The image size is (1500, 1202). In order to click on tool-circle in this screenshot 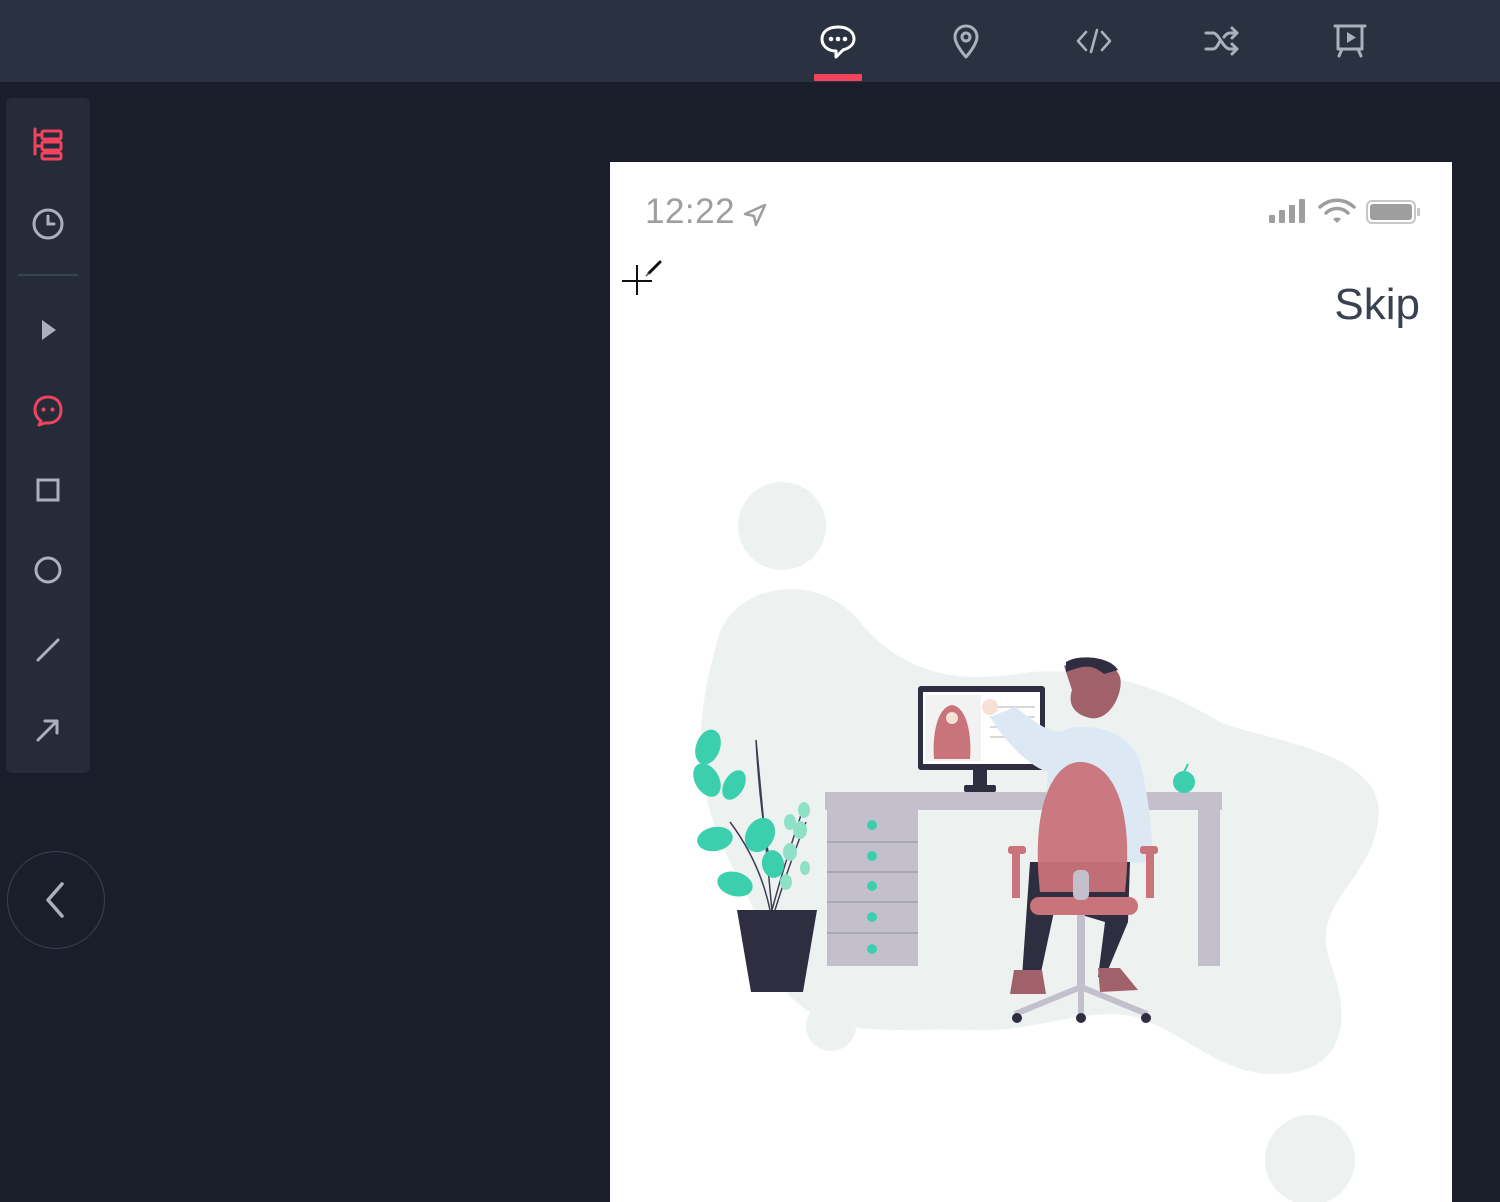, I will do `click(48, 570)`.